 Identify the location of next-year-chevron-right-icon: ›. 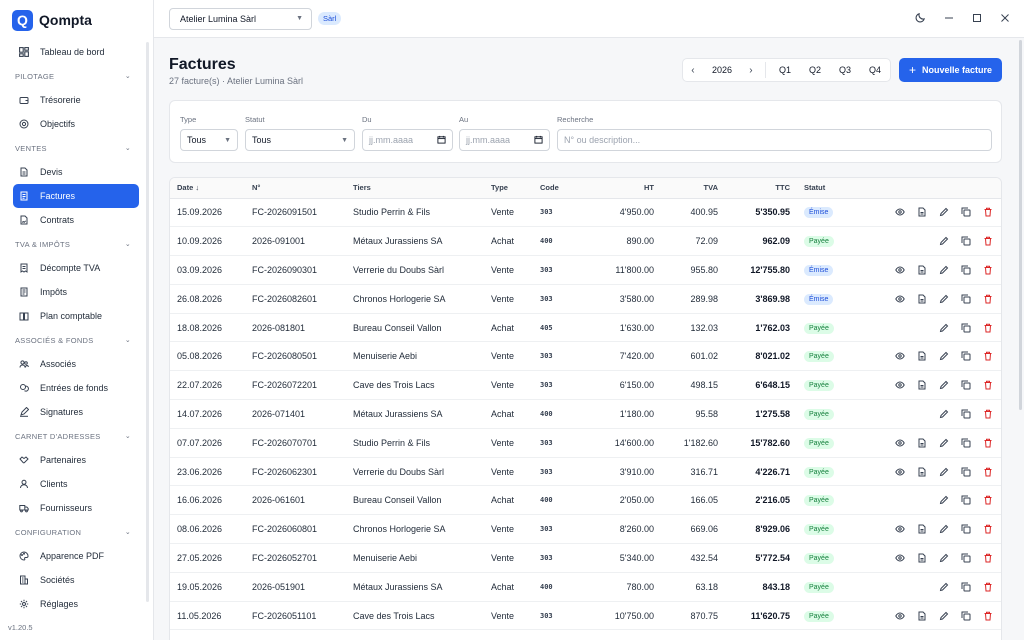
(751, 70).